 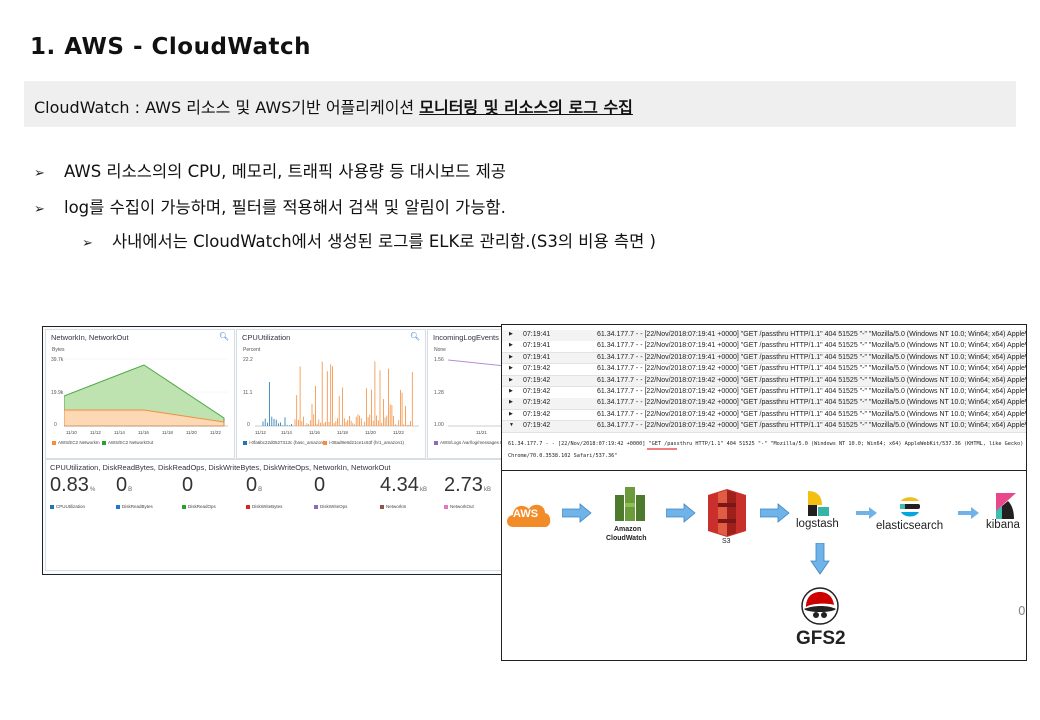 What do you see at coordinates (284, 442) in the screenshot?
I see `legend-item: i-0fa6bc22d0527313c (hasc_amazon)` at bounding box center [284, 442].